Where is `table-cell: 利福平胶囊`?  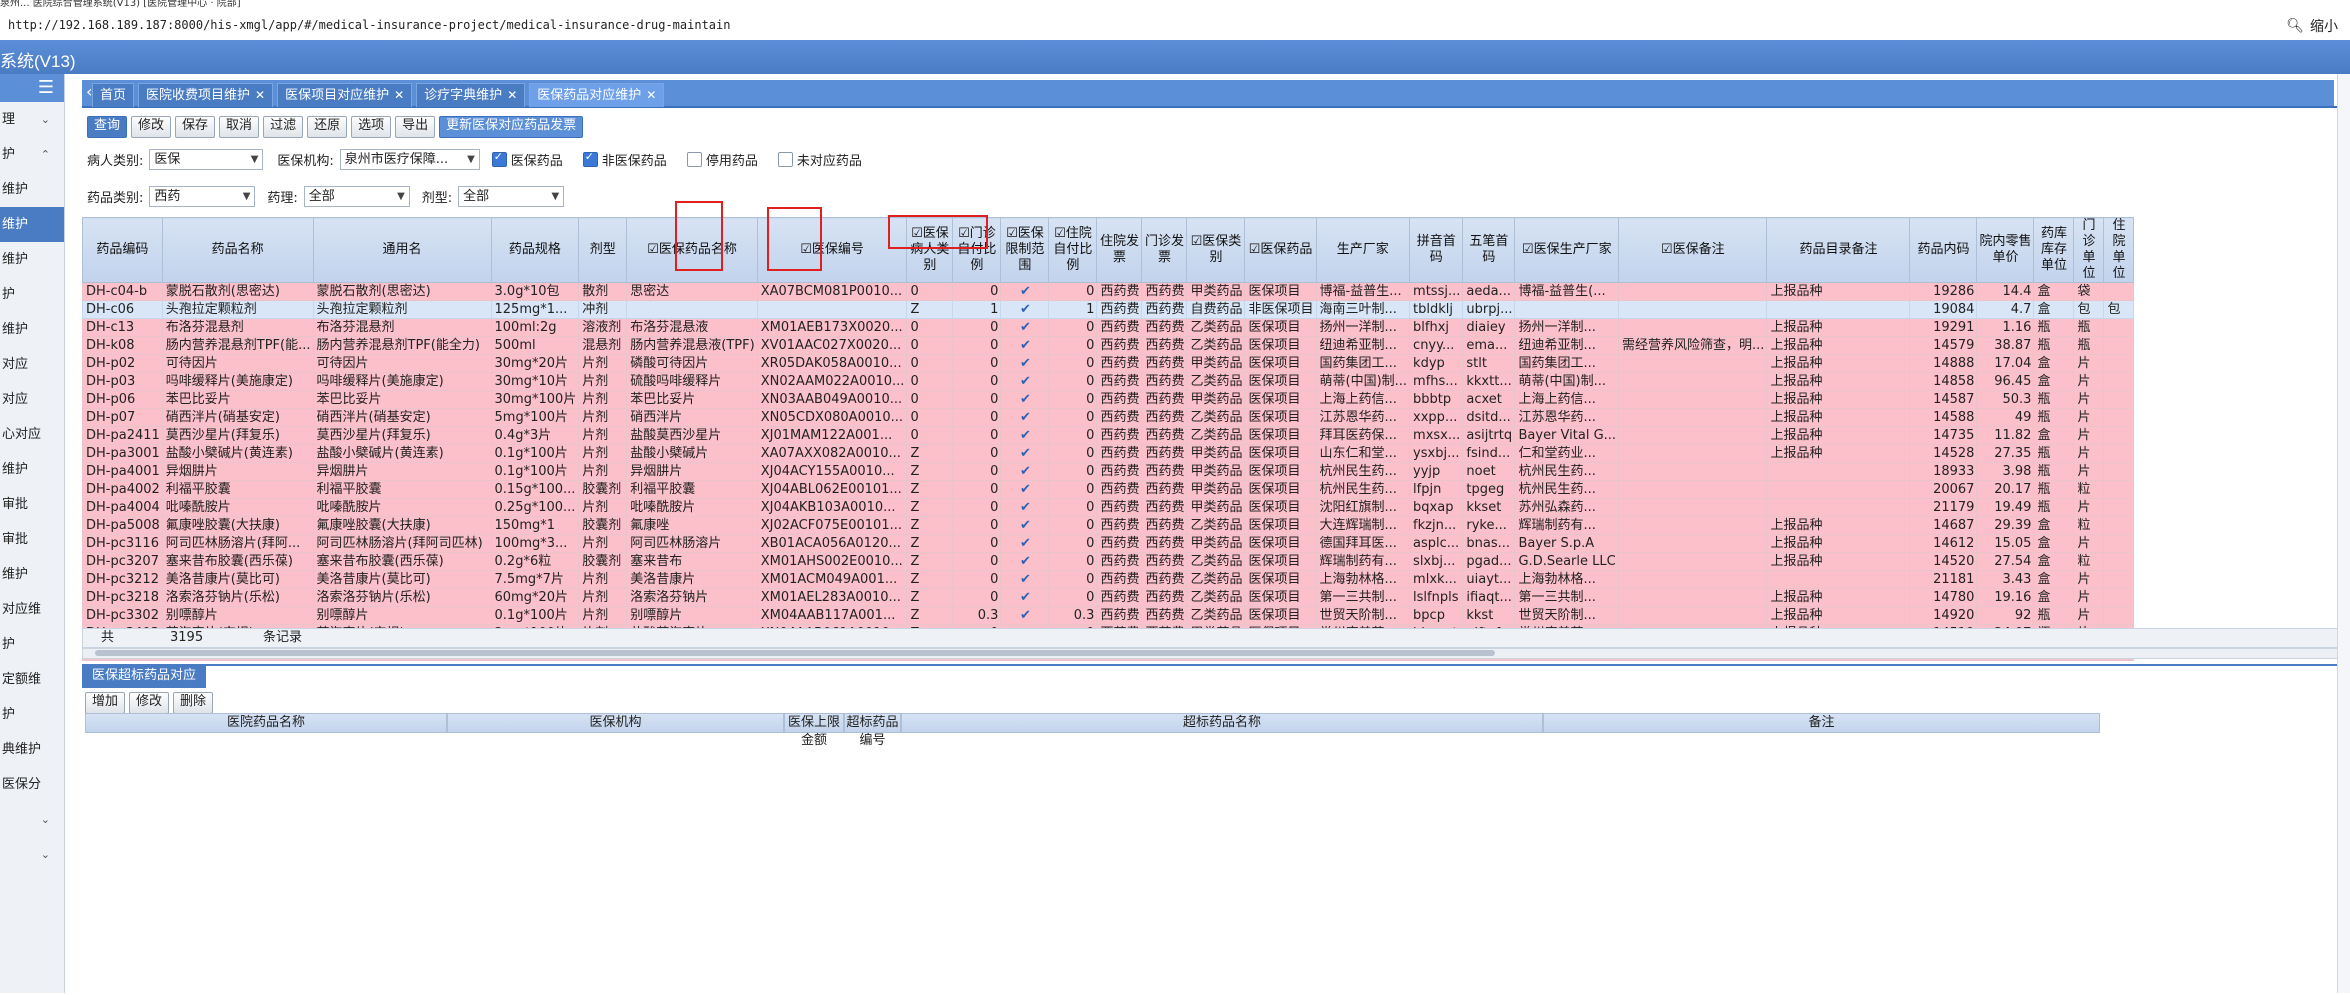
table-cell: 利福平胶囊 is located at coordinates (237, 489).